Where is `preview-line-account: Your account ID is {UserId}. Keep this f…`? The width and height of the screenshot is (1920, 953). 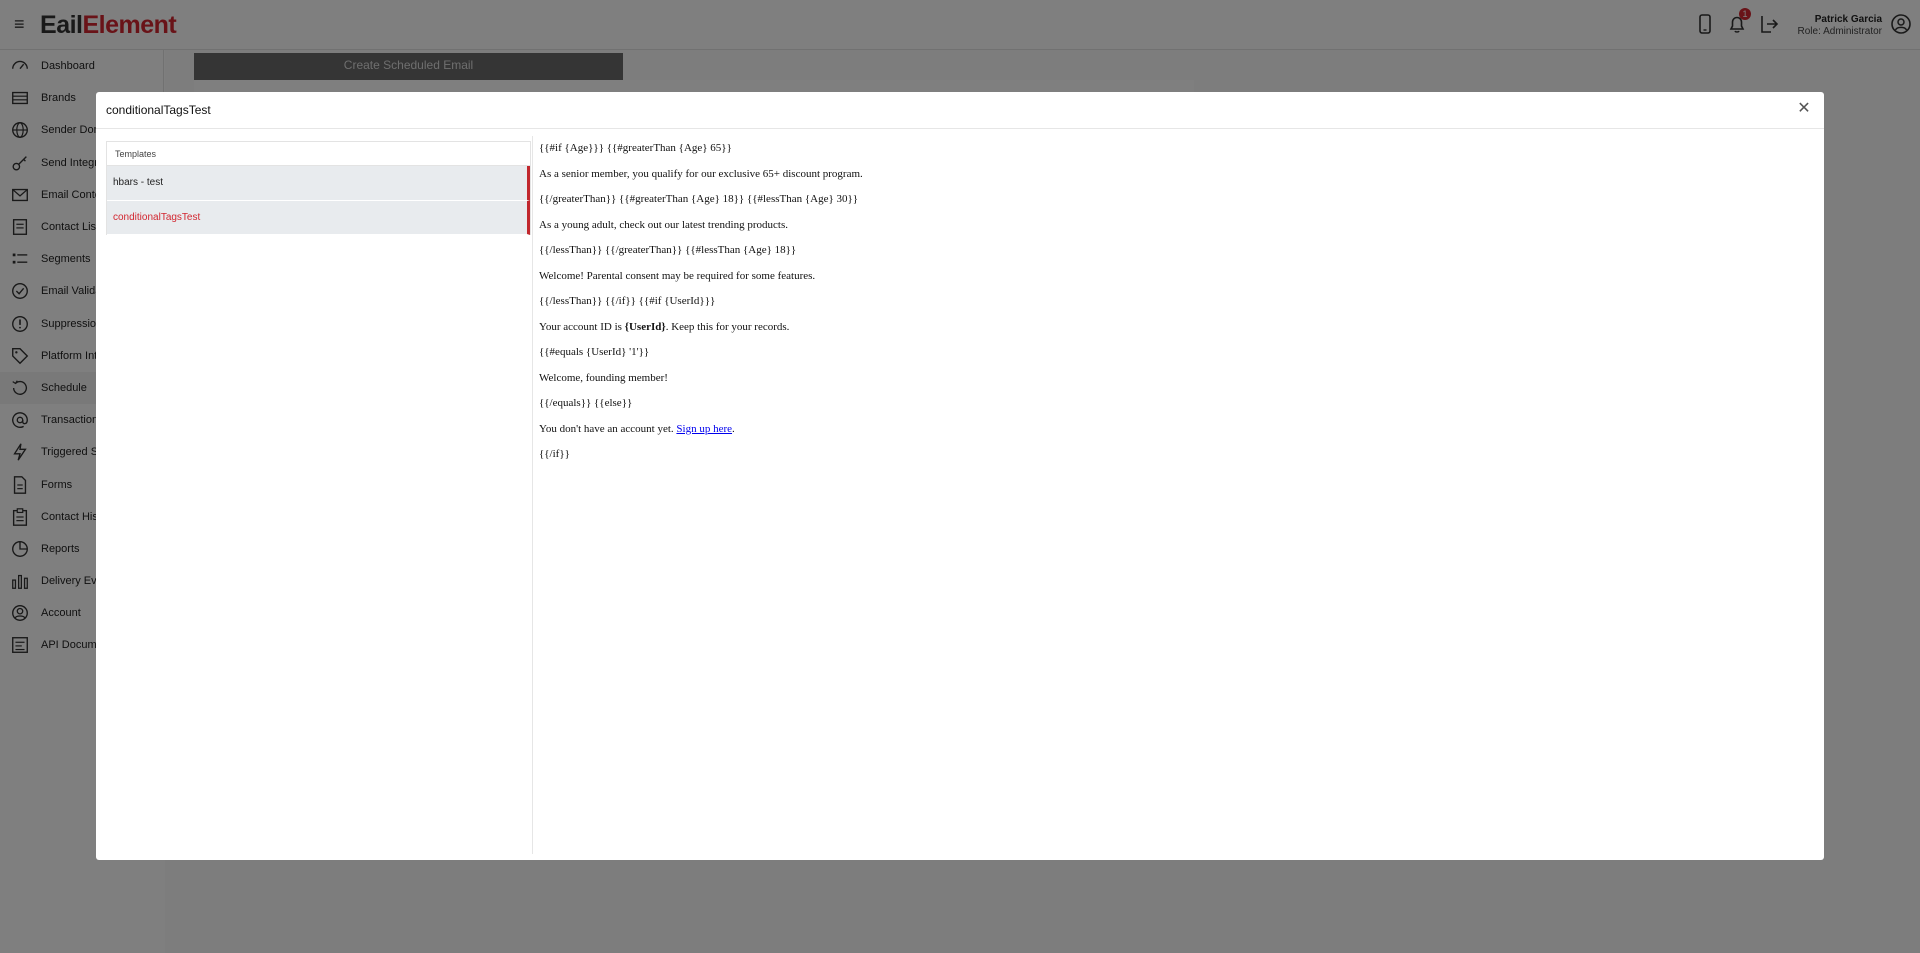
preview-line-account: Your account ID is {UserId}. Keep this f… is located at coordinates (701, 332).